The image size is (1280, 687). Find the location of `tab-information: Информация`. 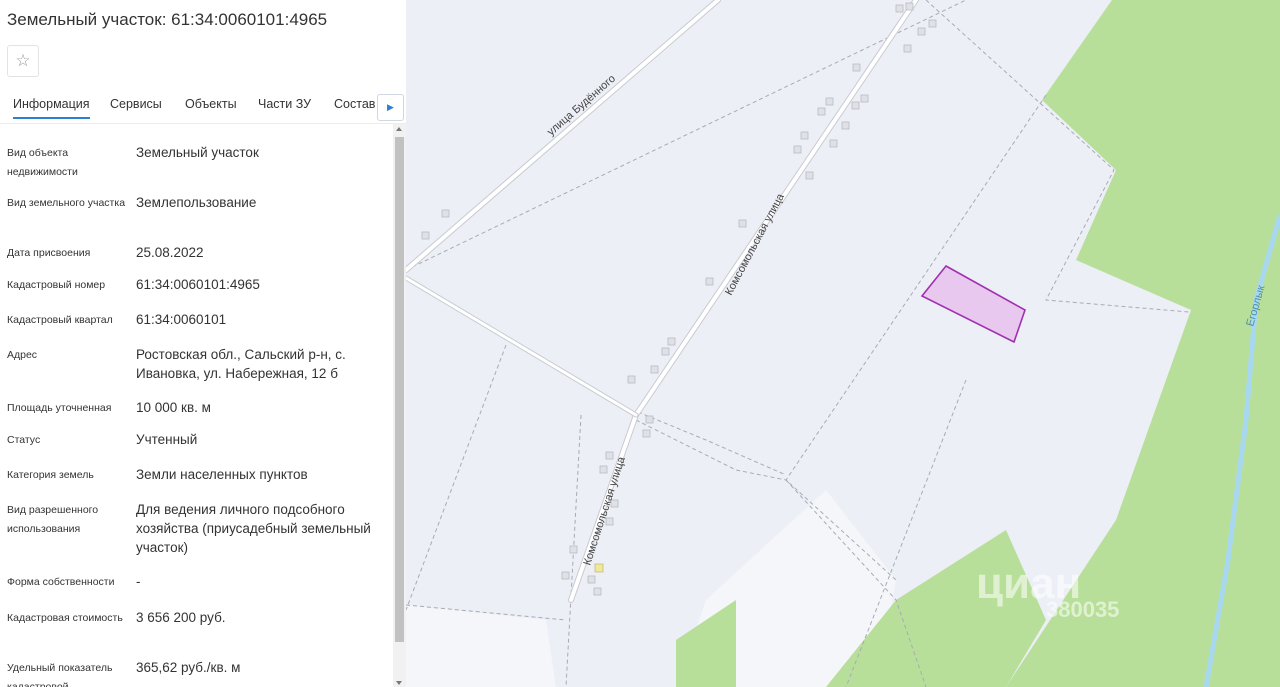

tab-information: Информация is located at coordinates (51, 108).